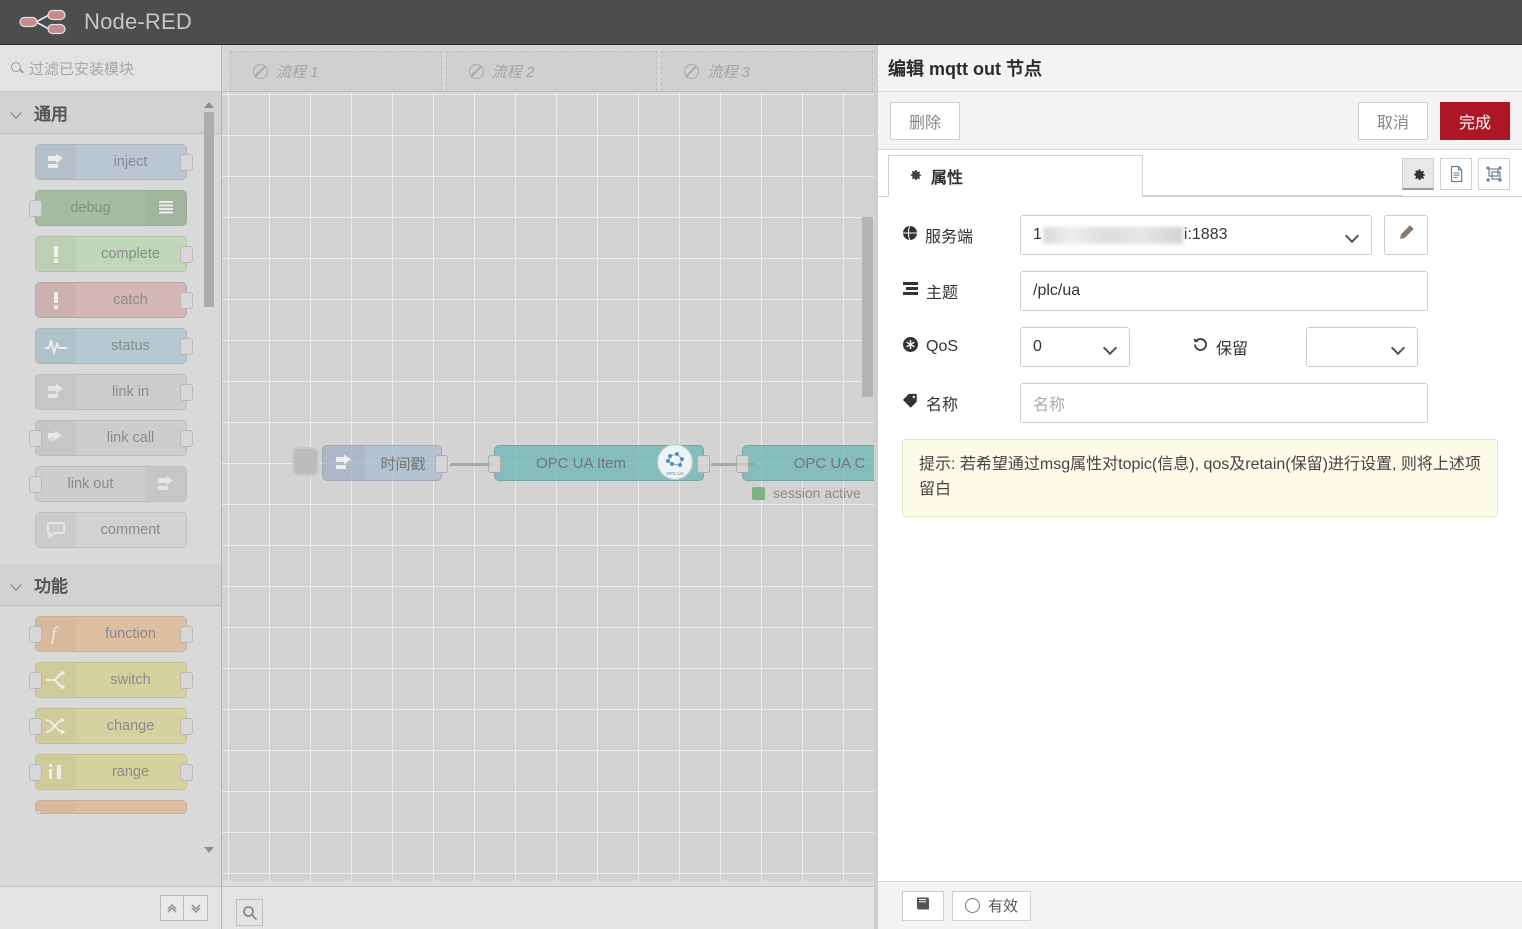  What do you see at coordinates (551, 71) in the screenshot?
I see `flow-tab-2: 流程 2` at bounding box center [551, 71].